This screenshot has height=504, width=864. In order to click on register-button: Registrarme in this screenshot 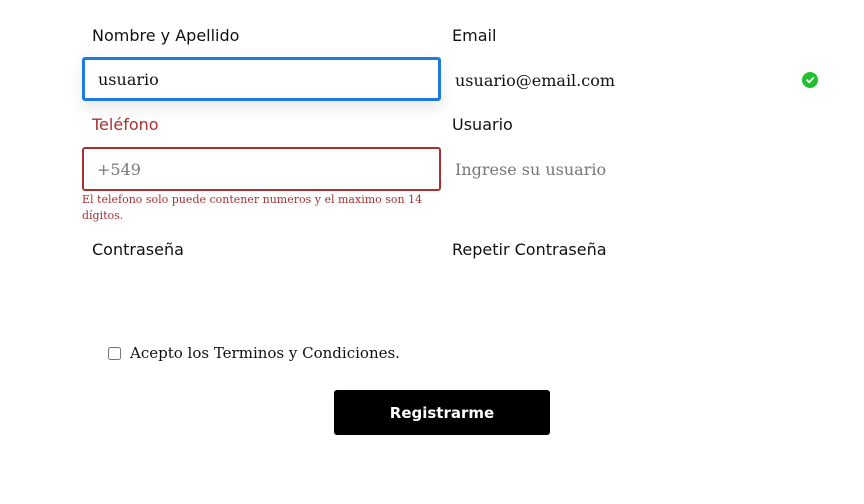, I will do `click(442, 412)`.